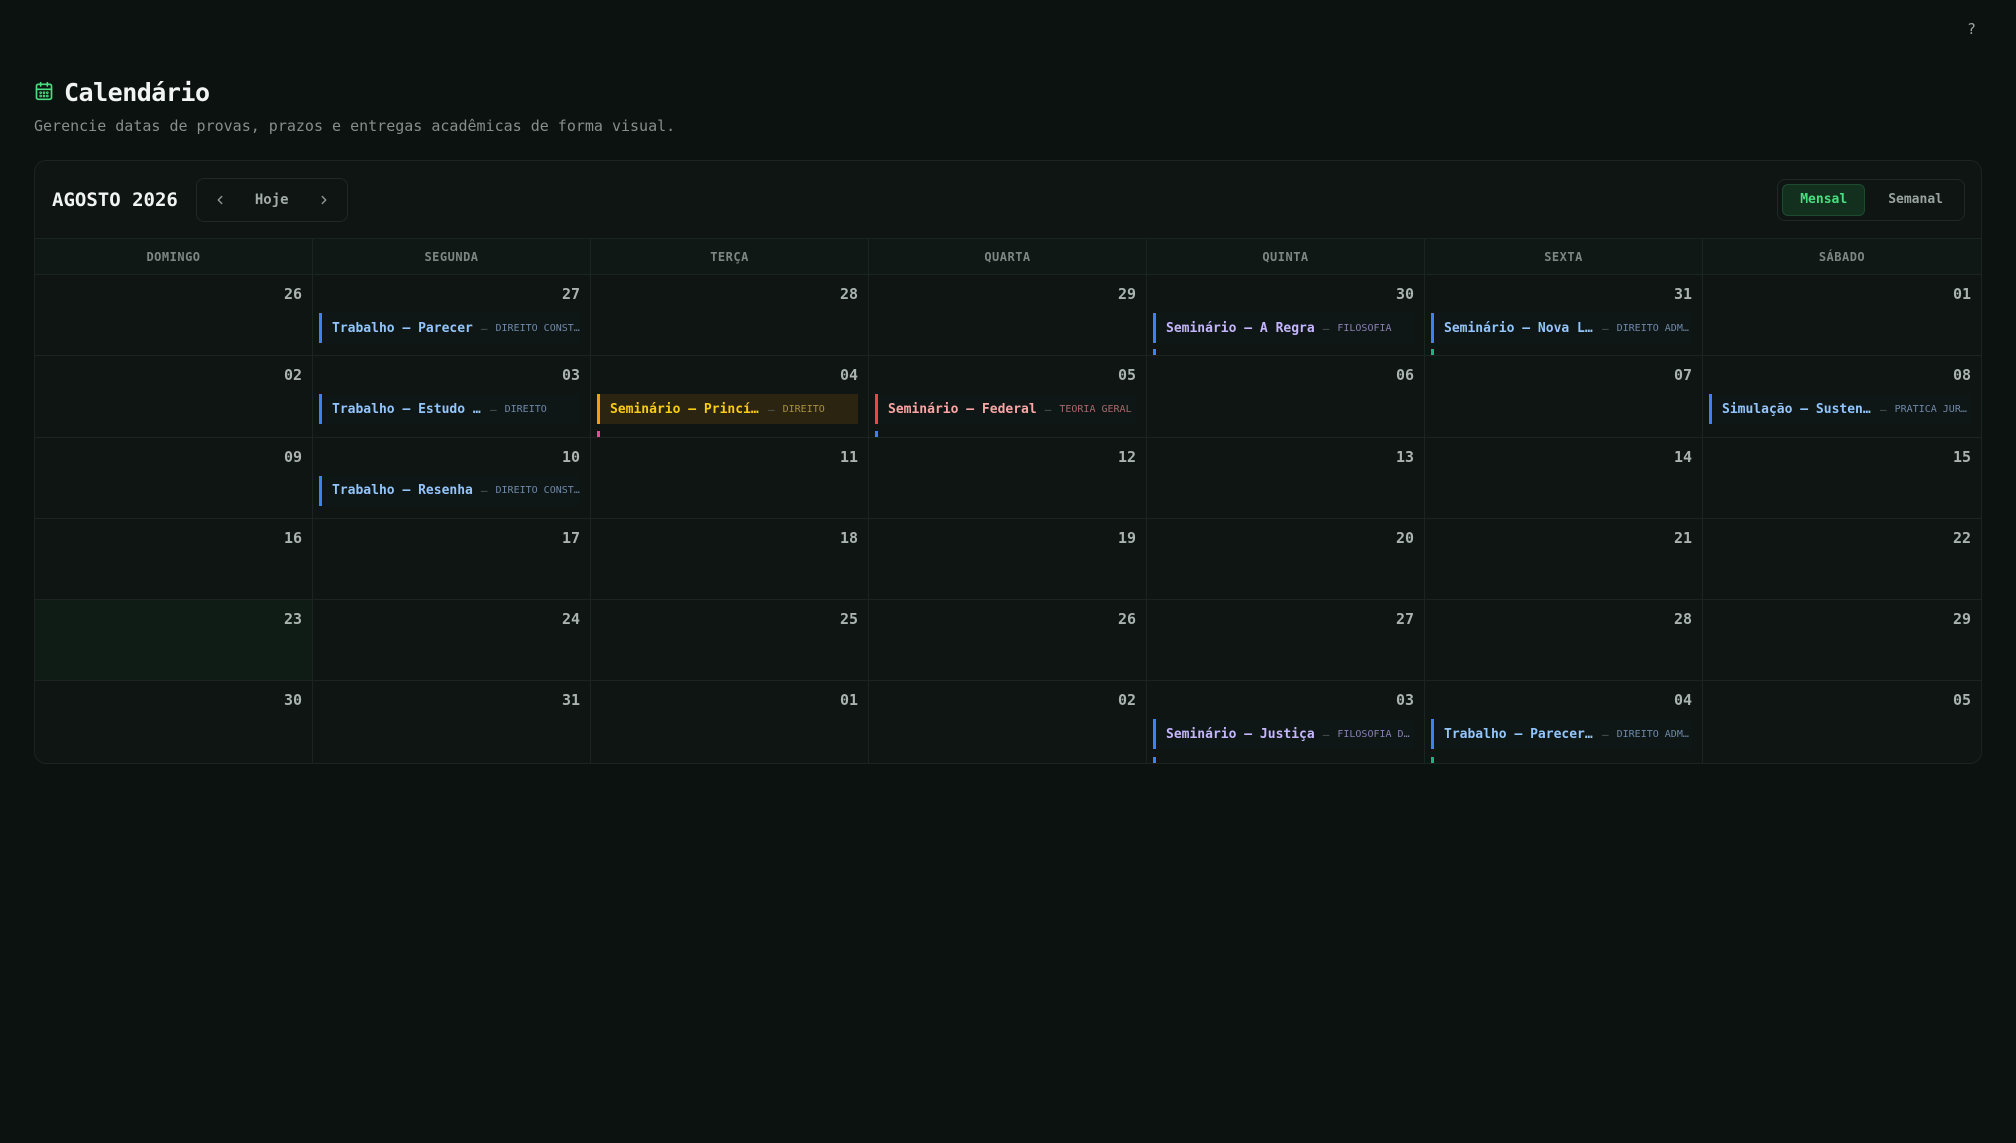 This screenshot has height=1143, width=2016. I want to click on day-number: 08, so click(1961, 375).